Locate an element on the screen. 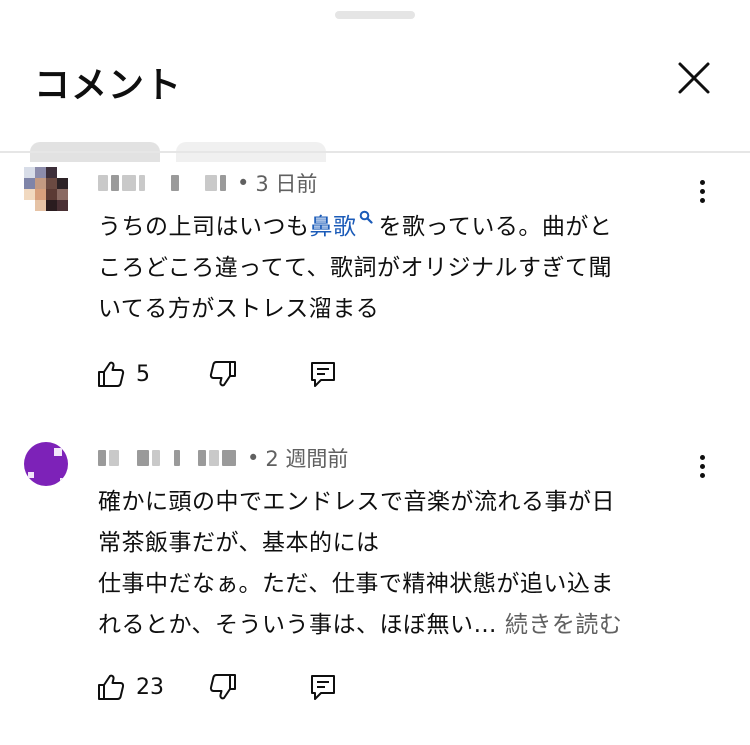  close-button is located at coordinates (694, 78).